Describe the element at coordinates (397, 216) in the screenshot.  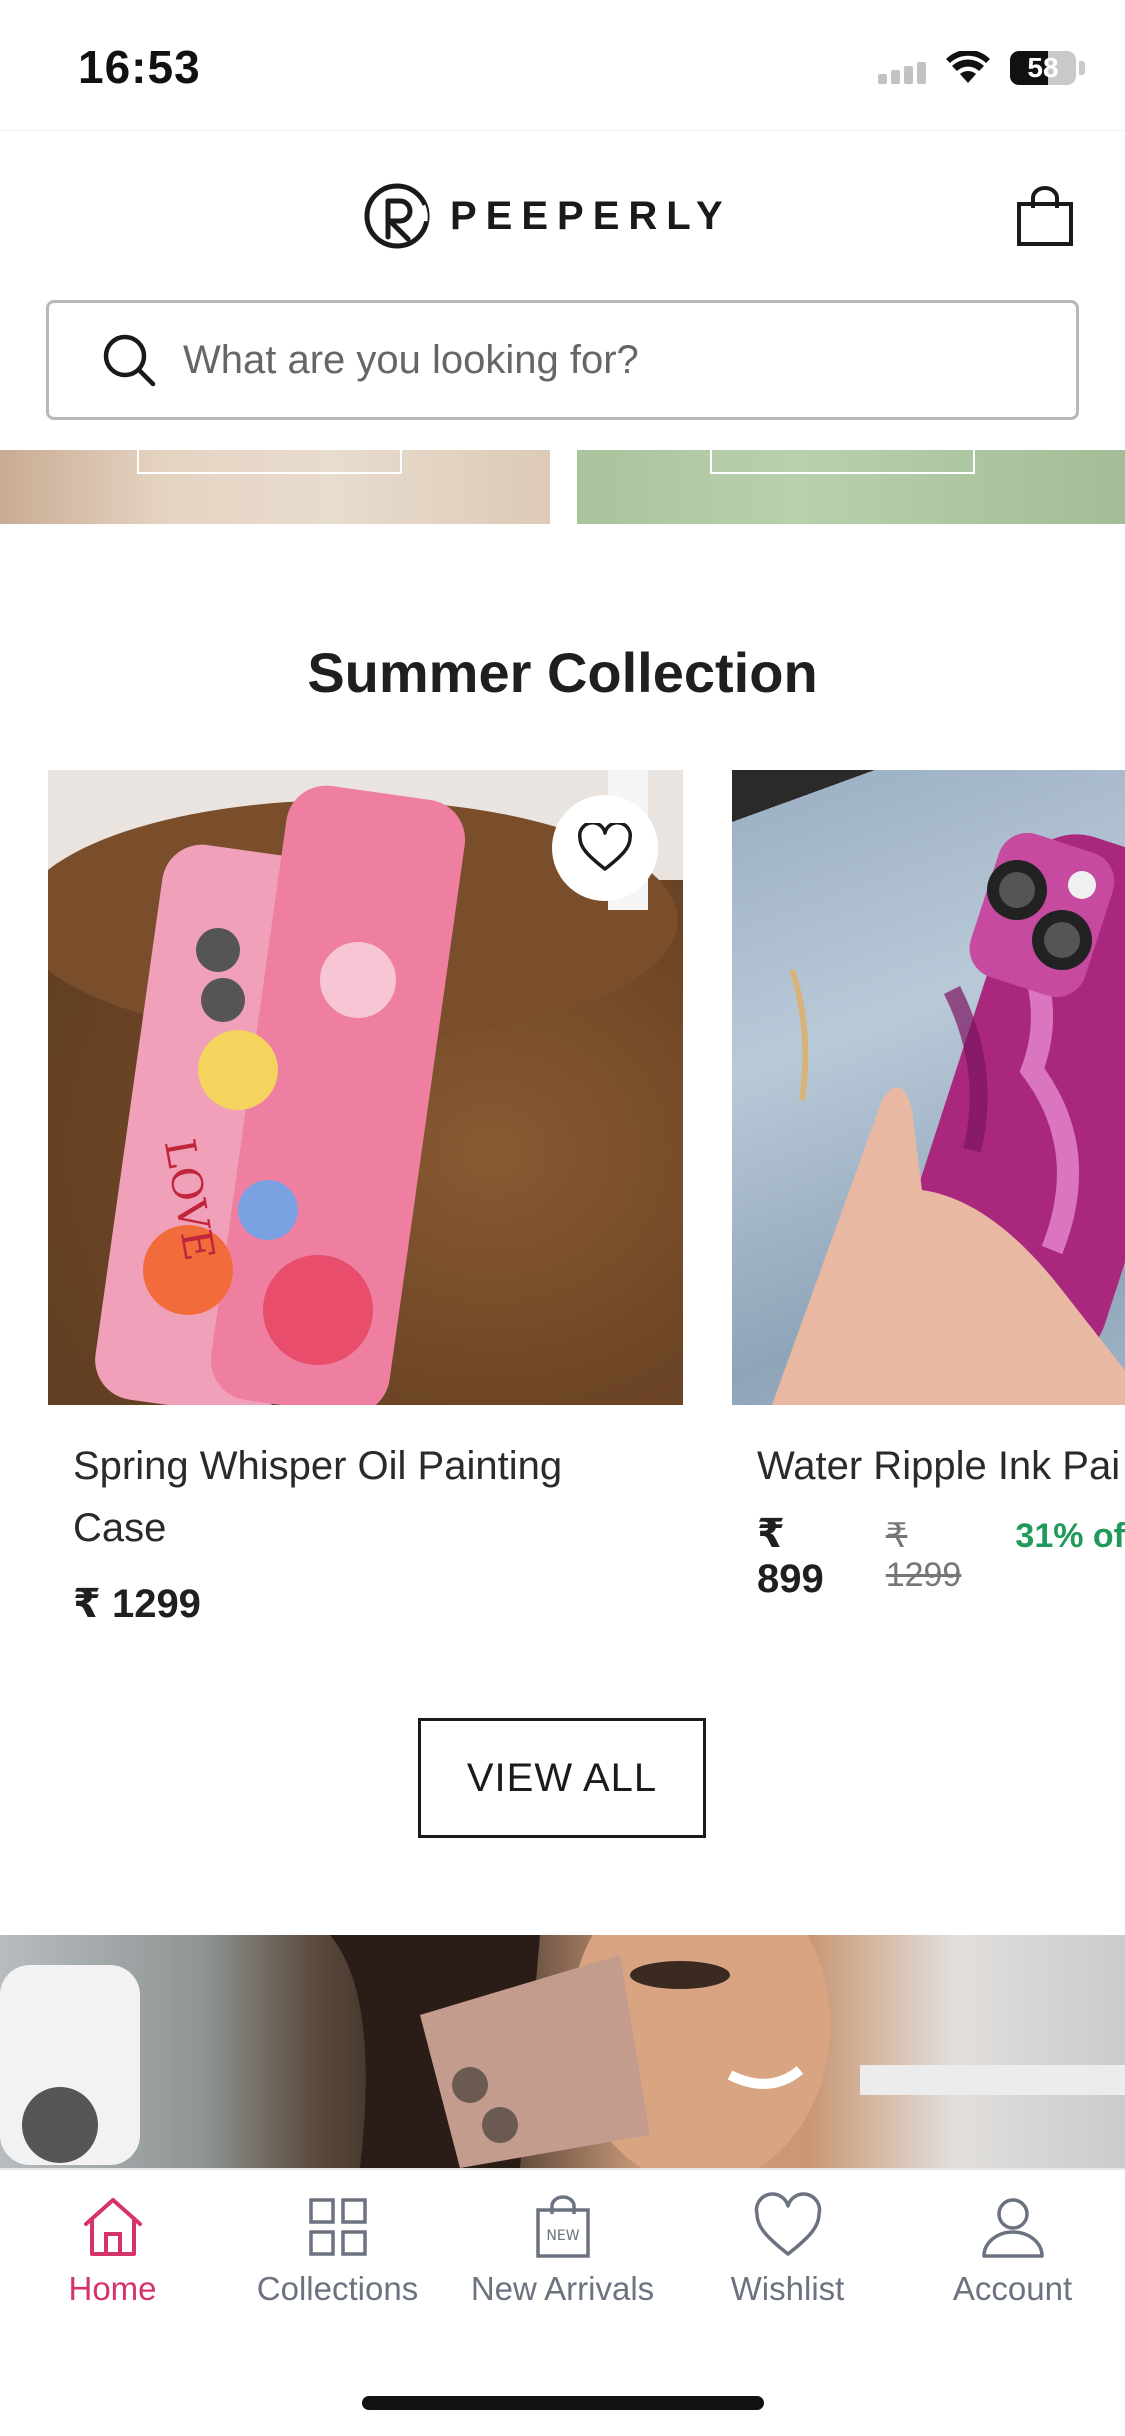
I see `brand-logo-icon` at that location.